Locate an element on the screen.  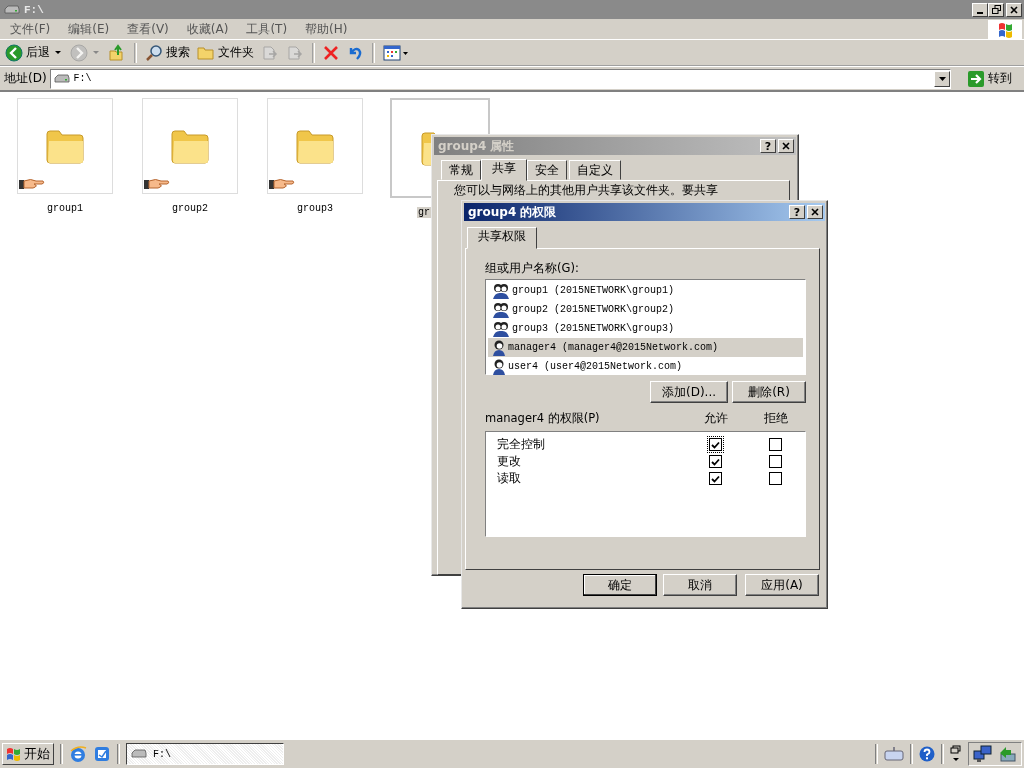
user-list-item: manager4 (manager4@2015Network.com) is located at coordinates (645, 347).